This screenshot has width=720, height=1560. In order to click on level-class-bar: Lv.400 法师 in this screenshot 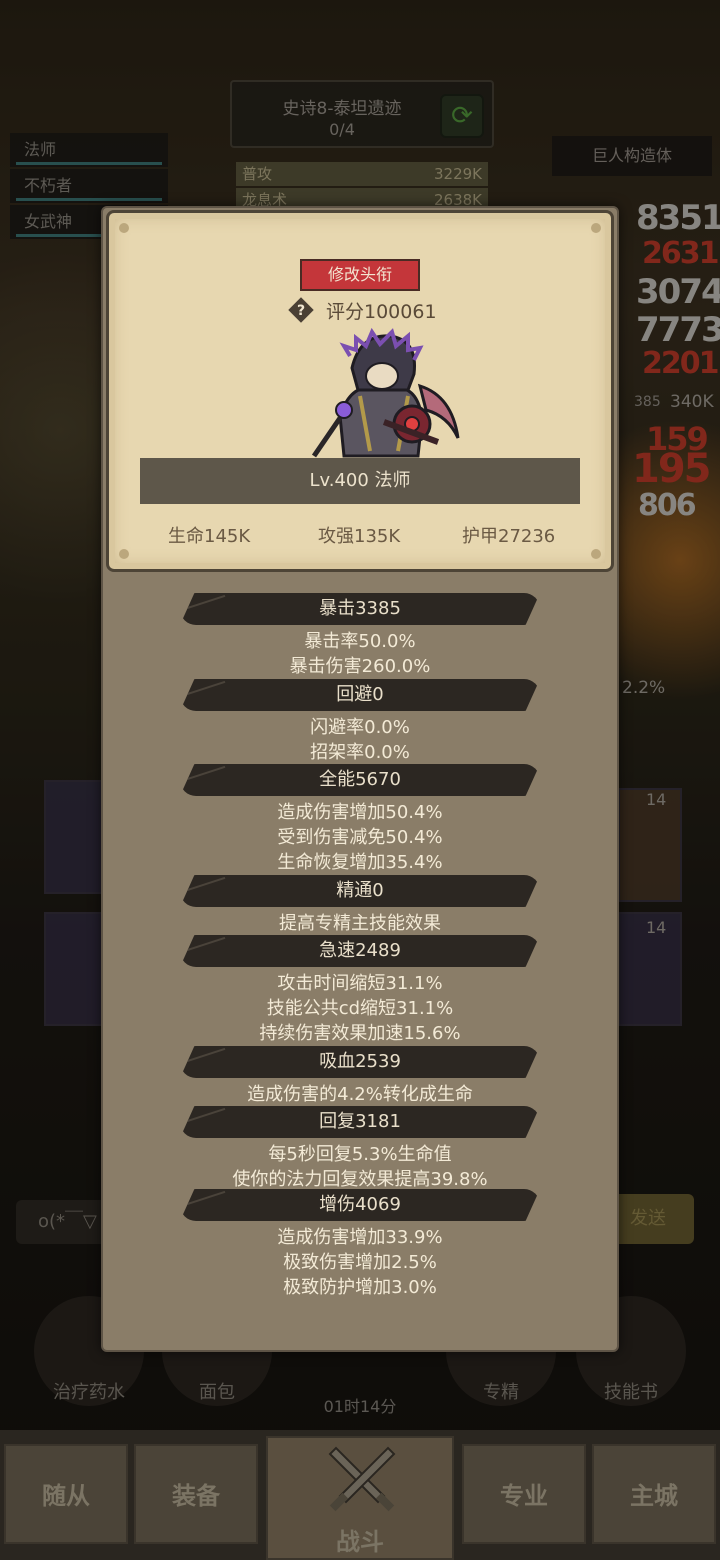, I will do `click(360, 481)`.